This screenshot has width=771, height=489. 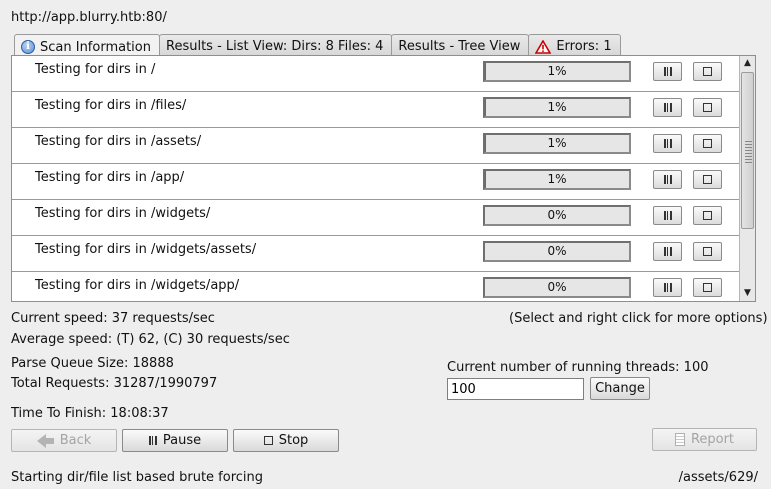 I want to click on report-document-icon, so click(x=679, y=439).